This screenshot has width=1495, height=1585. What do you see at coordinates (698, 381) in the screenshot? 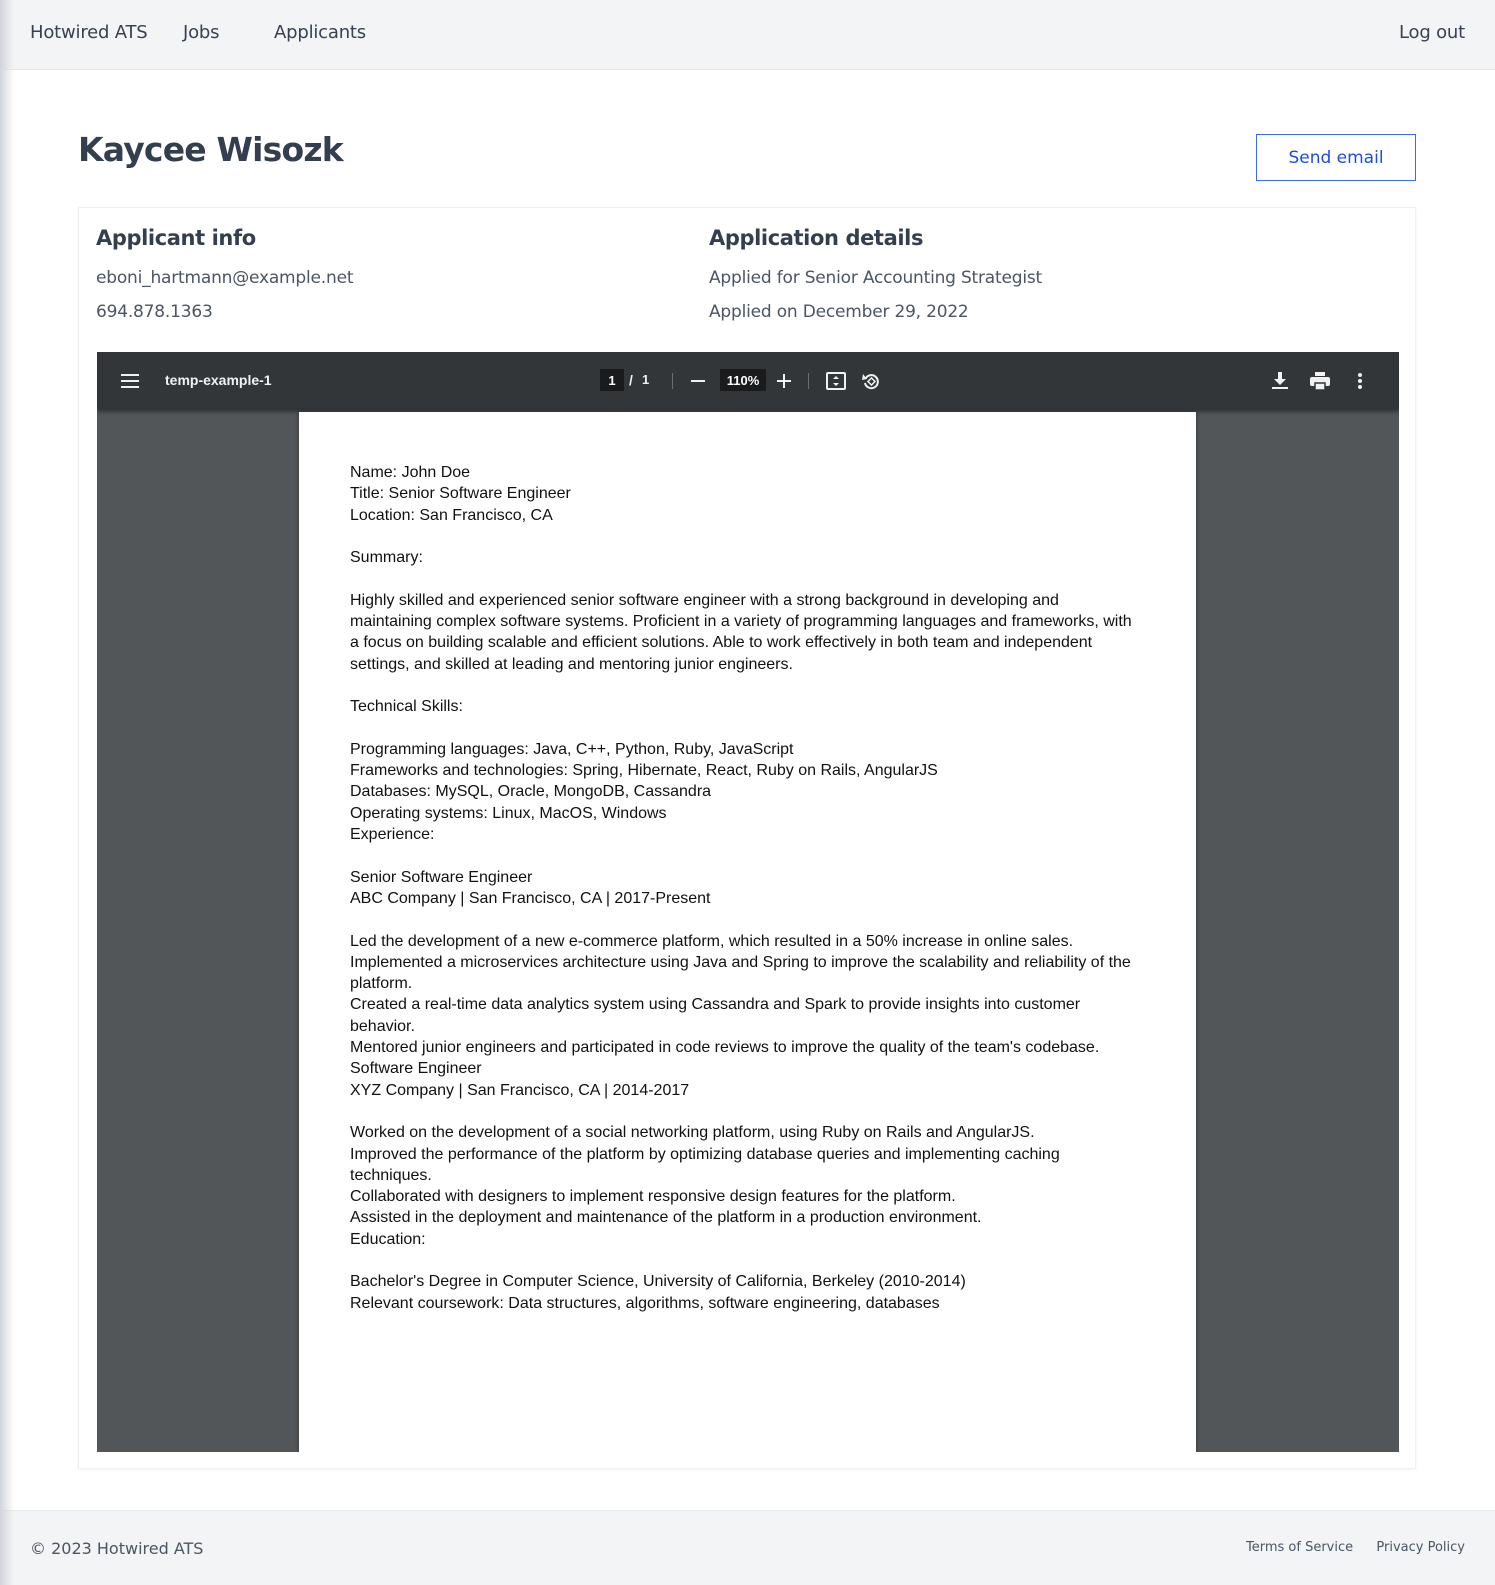
I see `zoom-out-icon` at bounding box center [698, 381].